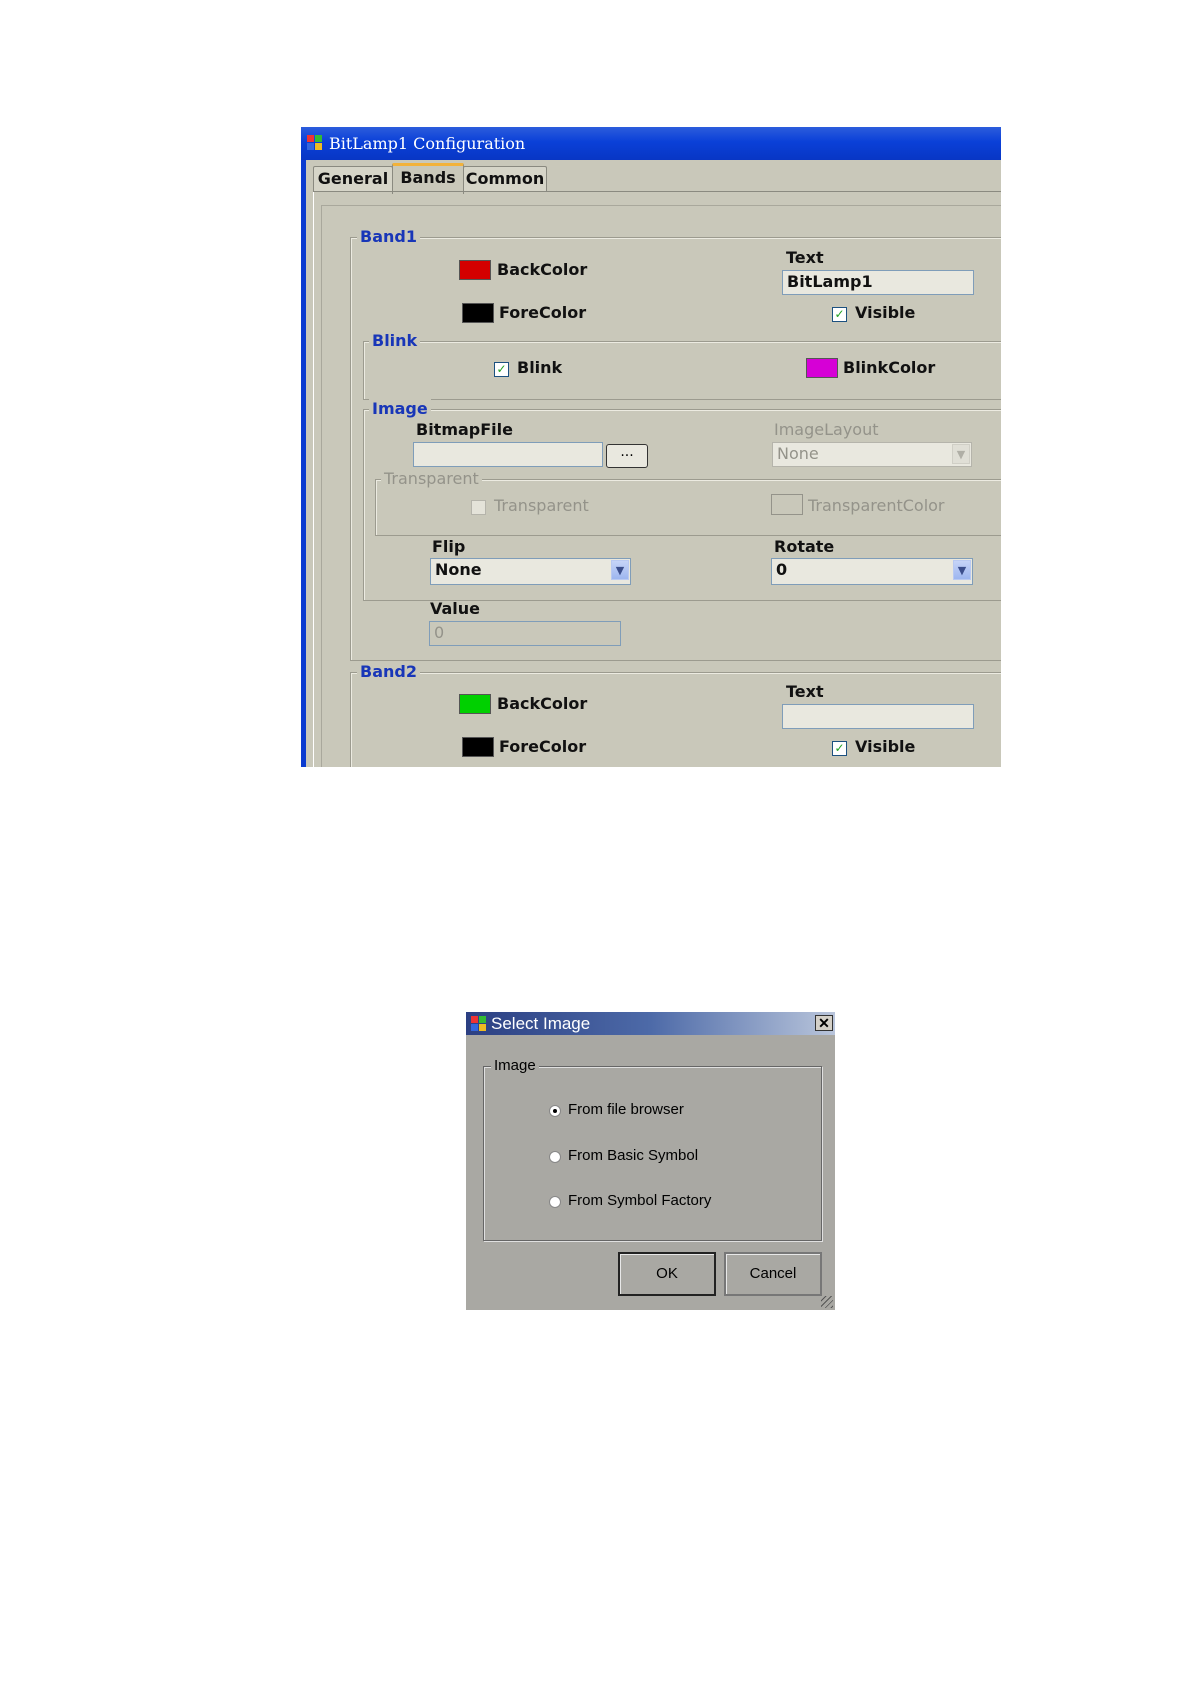 The image size is (1191, 1684). Describe the element at coordinates (455, 608) in the screenshot. I see `value-label: Value` at that location.